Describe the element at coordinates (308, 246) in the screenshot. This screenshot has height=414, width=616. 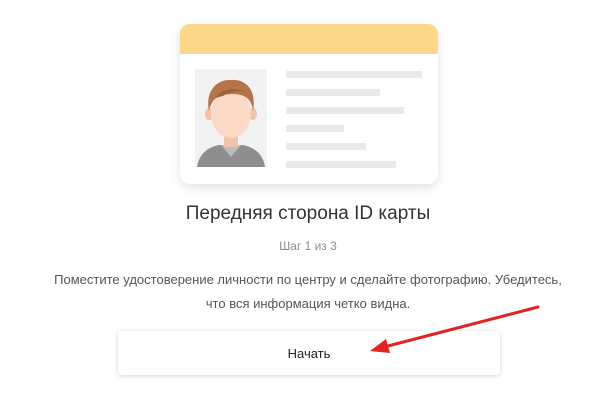
I see `step-indicator: Шаг 1 из 3` at that location.